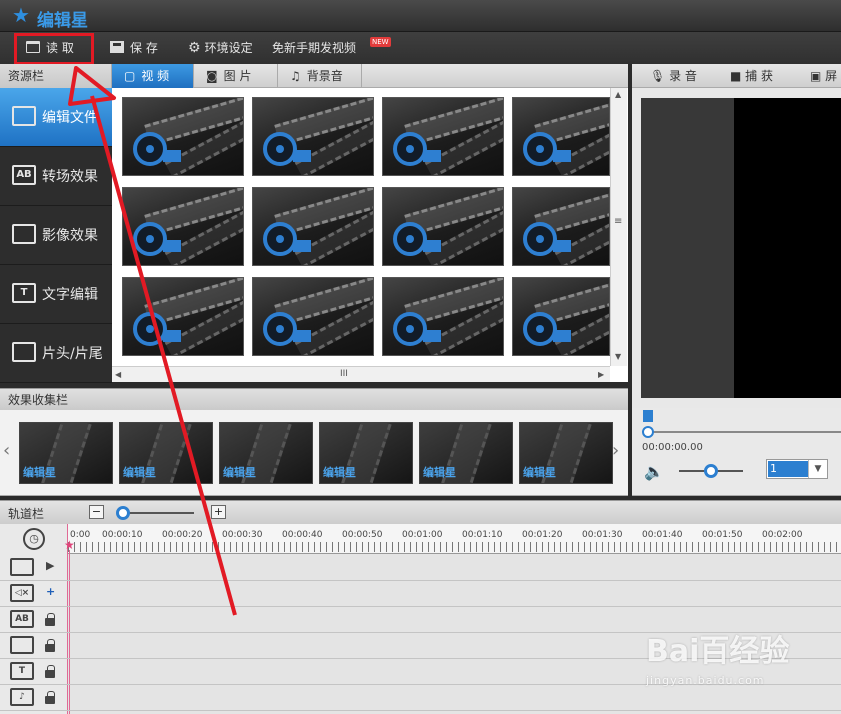 The image size is (841, 714). Describe the element at coordinates (361, 374) in the screenshot. I see `horizontal-scrollbar: ◀ III ▶` at that location.